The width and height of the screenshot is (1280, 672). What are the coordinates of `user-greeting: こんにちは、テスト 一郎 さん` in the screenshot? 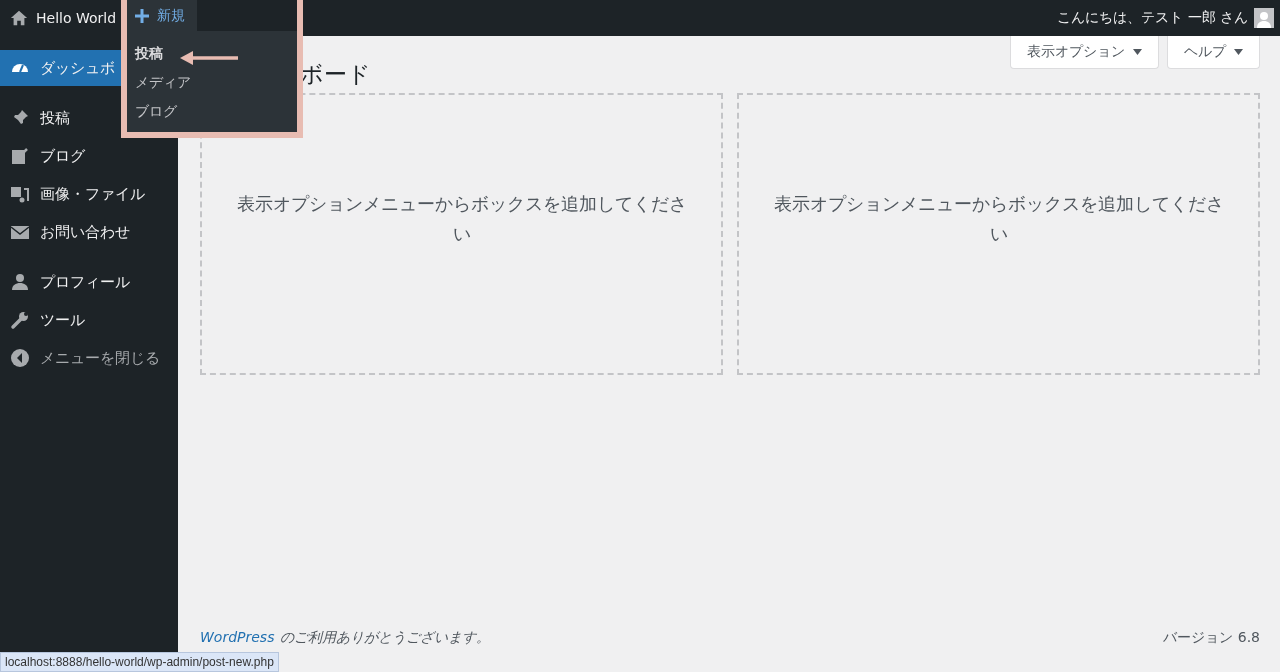 It's located at (1152, 18).